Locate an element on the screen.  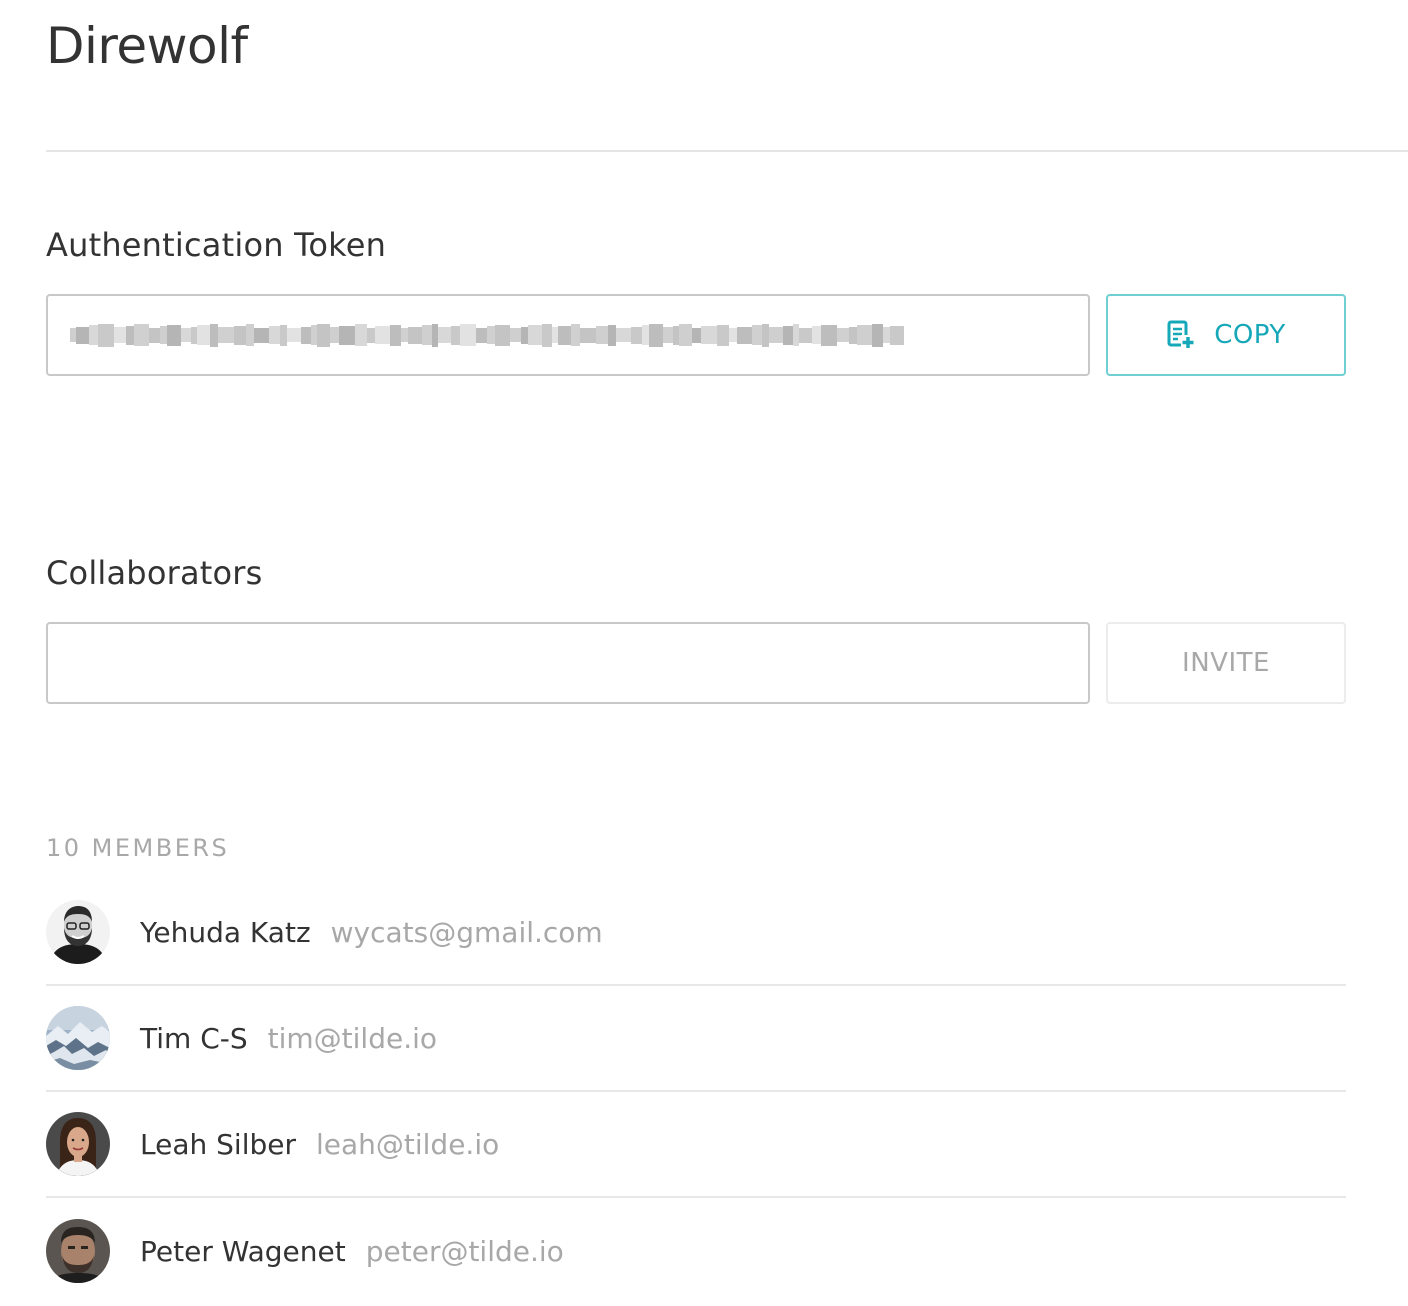
title-divider is located at coordinates (727, 151).